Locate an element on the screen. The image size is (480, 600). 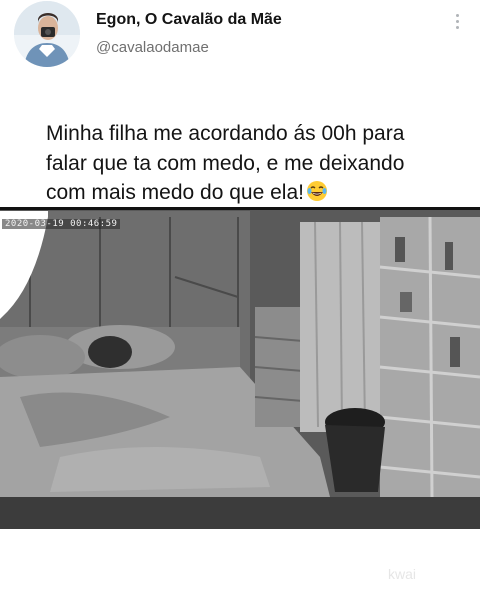
tweet-text-line-content: com mais medo do que ela! is located at coordinates (175, 192).